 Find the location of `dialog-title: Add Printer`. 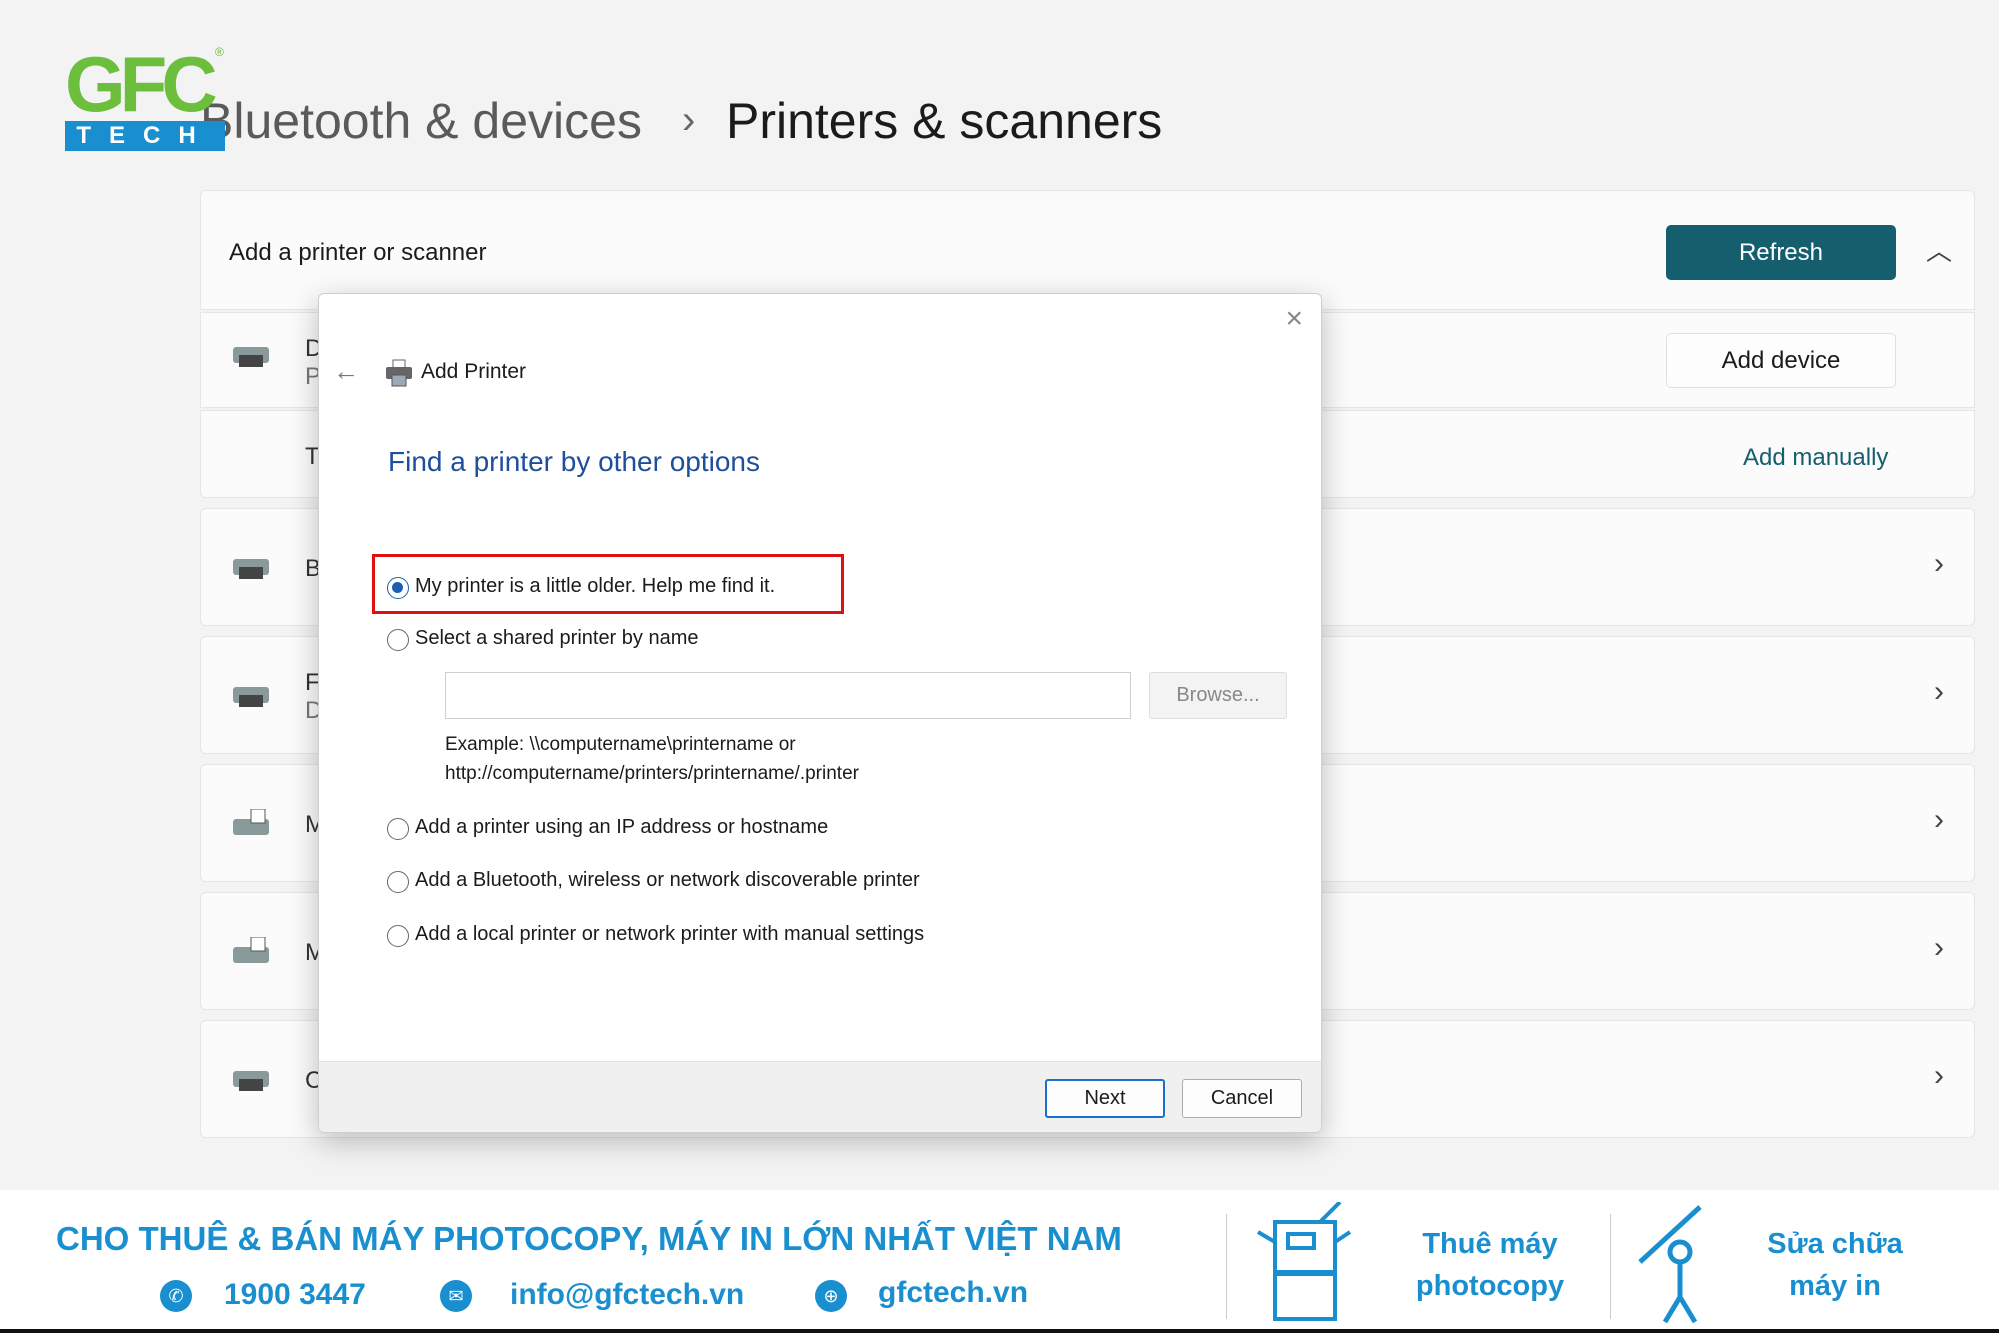

dialog-title: Add Printer is located at coordinates (474, 371).